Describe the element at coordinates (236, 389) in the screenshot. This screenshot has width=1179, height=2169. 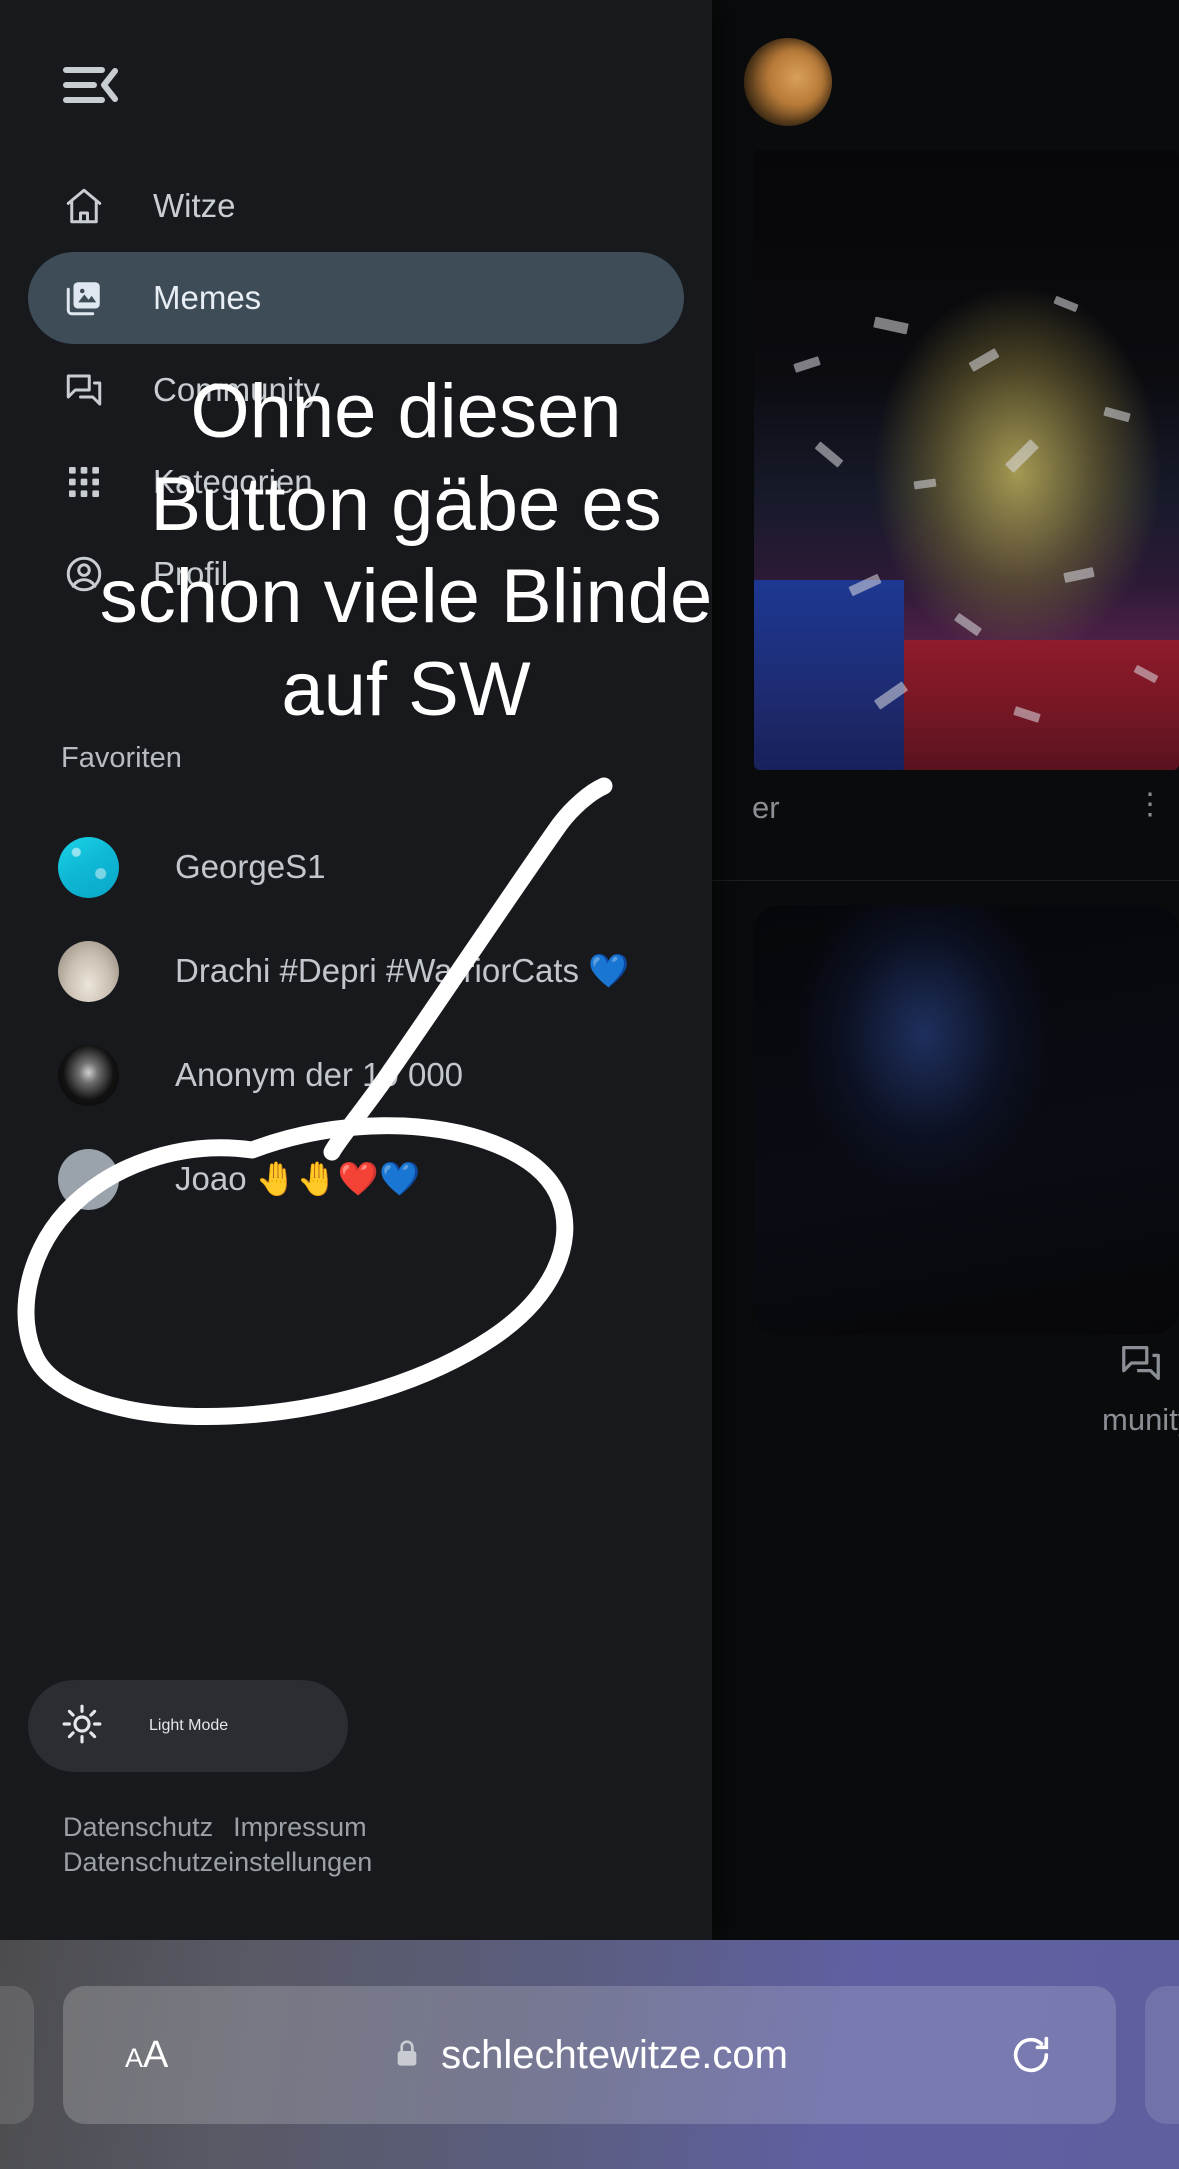
I see `sidebar-item-label: Community` at that location.